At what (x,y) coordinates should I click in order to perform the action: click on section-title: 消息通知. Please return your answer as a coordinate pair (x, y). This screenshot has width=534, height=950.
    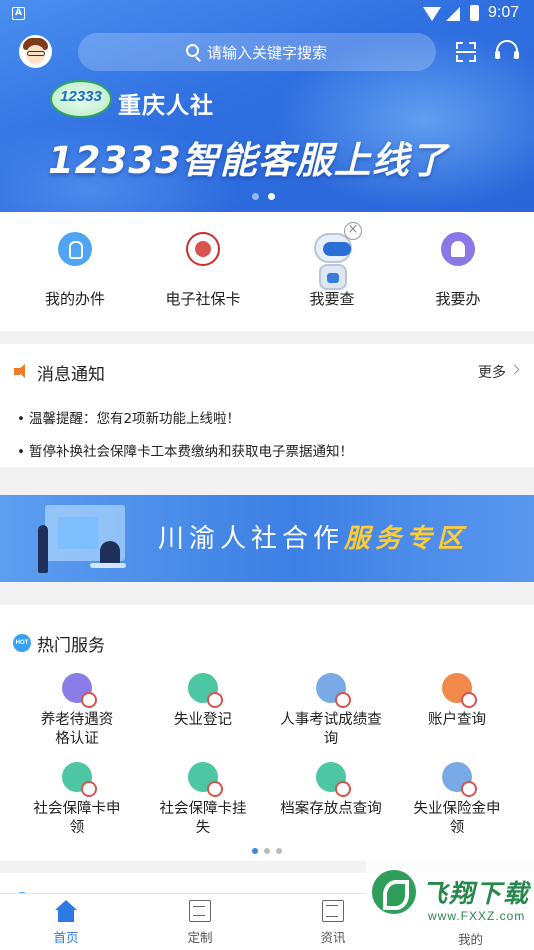
    Looking at the image, I should click on (71, 375).